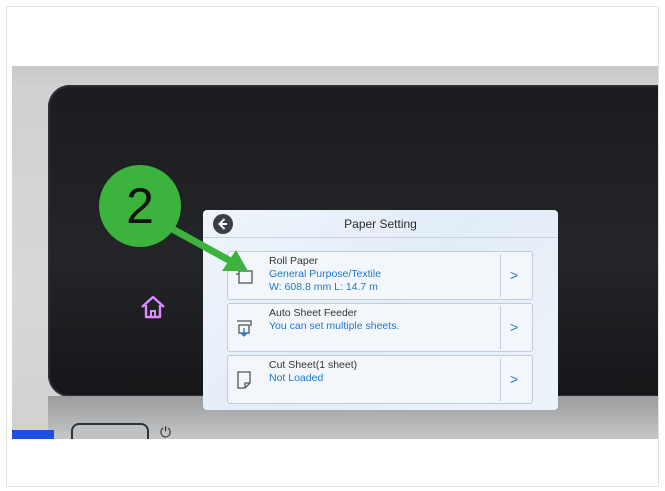 The height and width of the screenshot is (491, 665). What do you see at coordinates (313, 313) in the screenshot?
I see `auto-sheet-feeder-title: Auto Sheet Feeder` at bounding box center [313, 313].